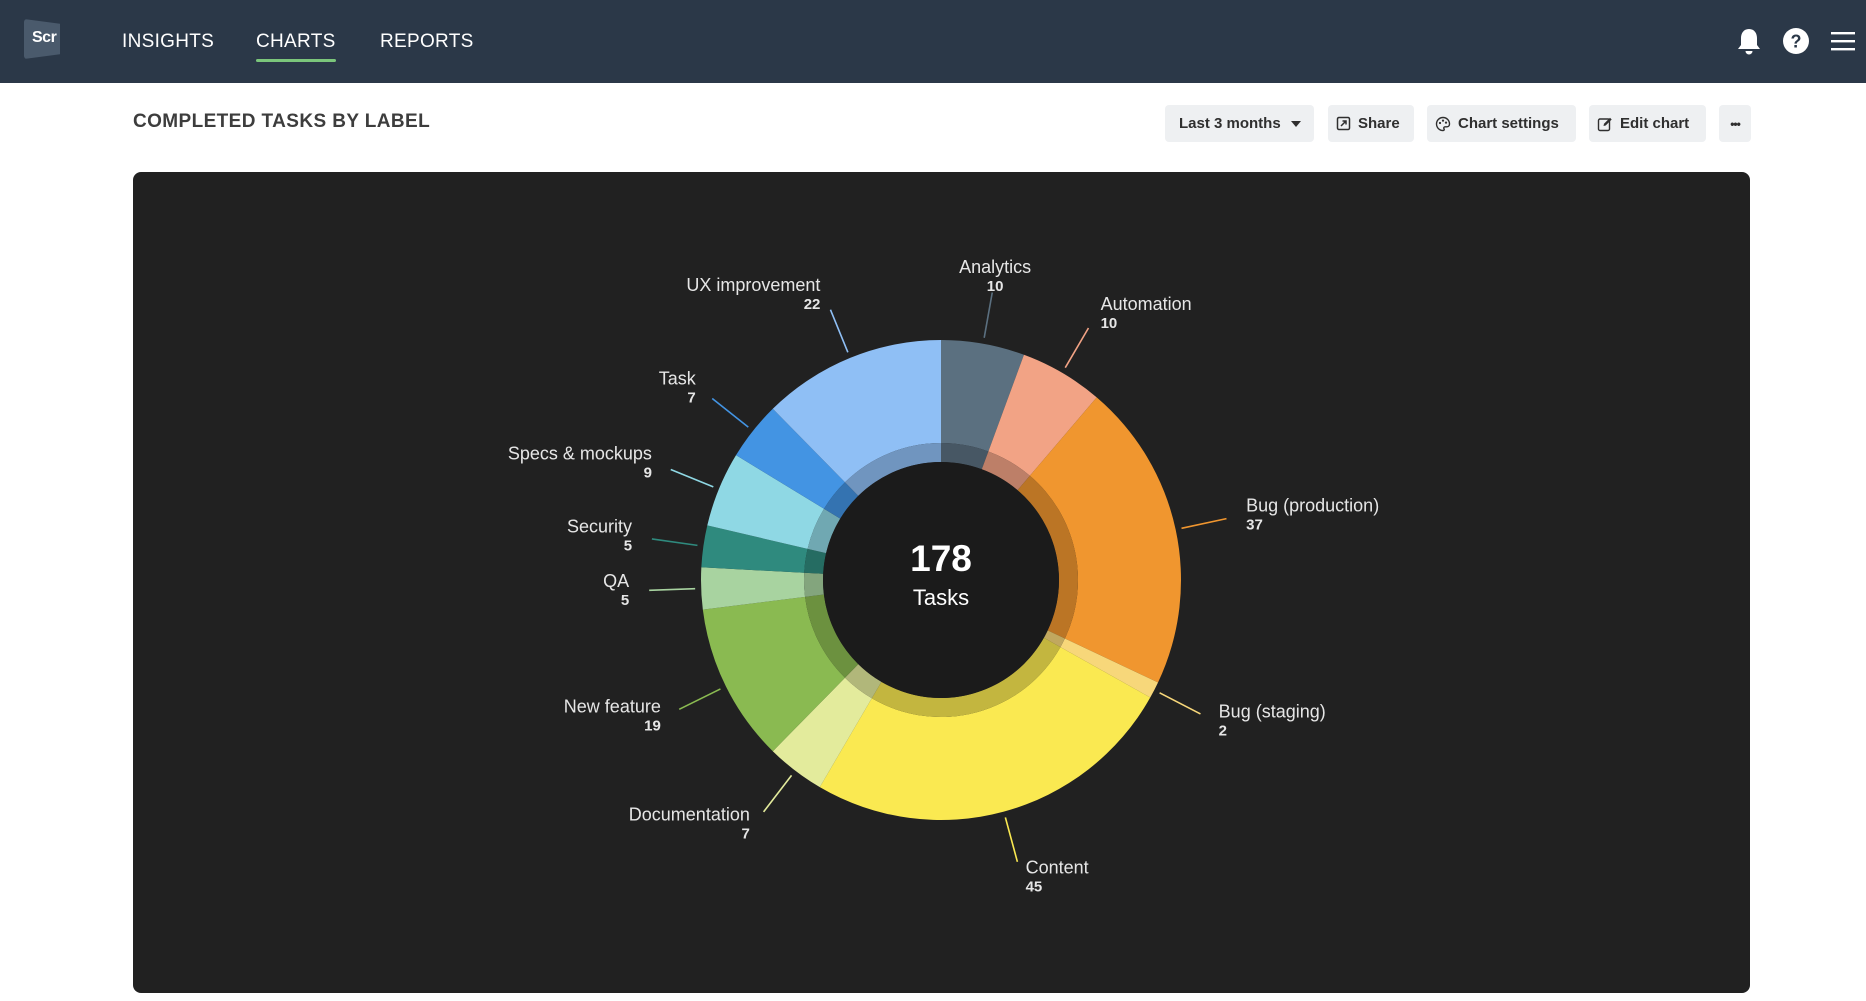 The image size is (1866, 1001). What do you see at coordinates (1295, 123) in the screenshot?
I see `caret-down-icon` at bounding box center [1295, 123].